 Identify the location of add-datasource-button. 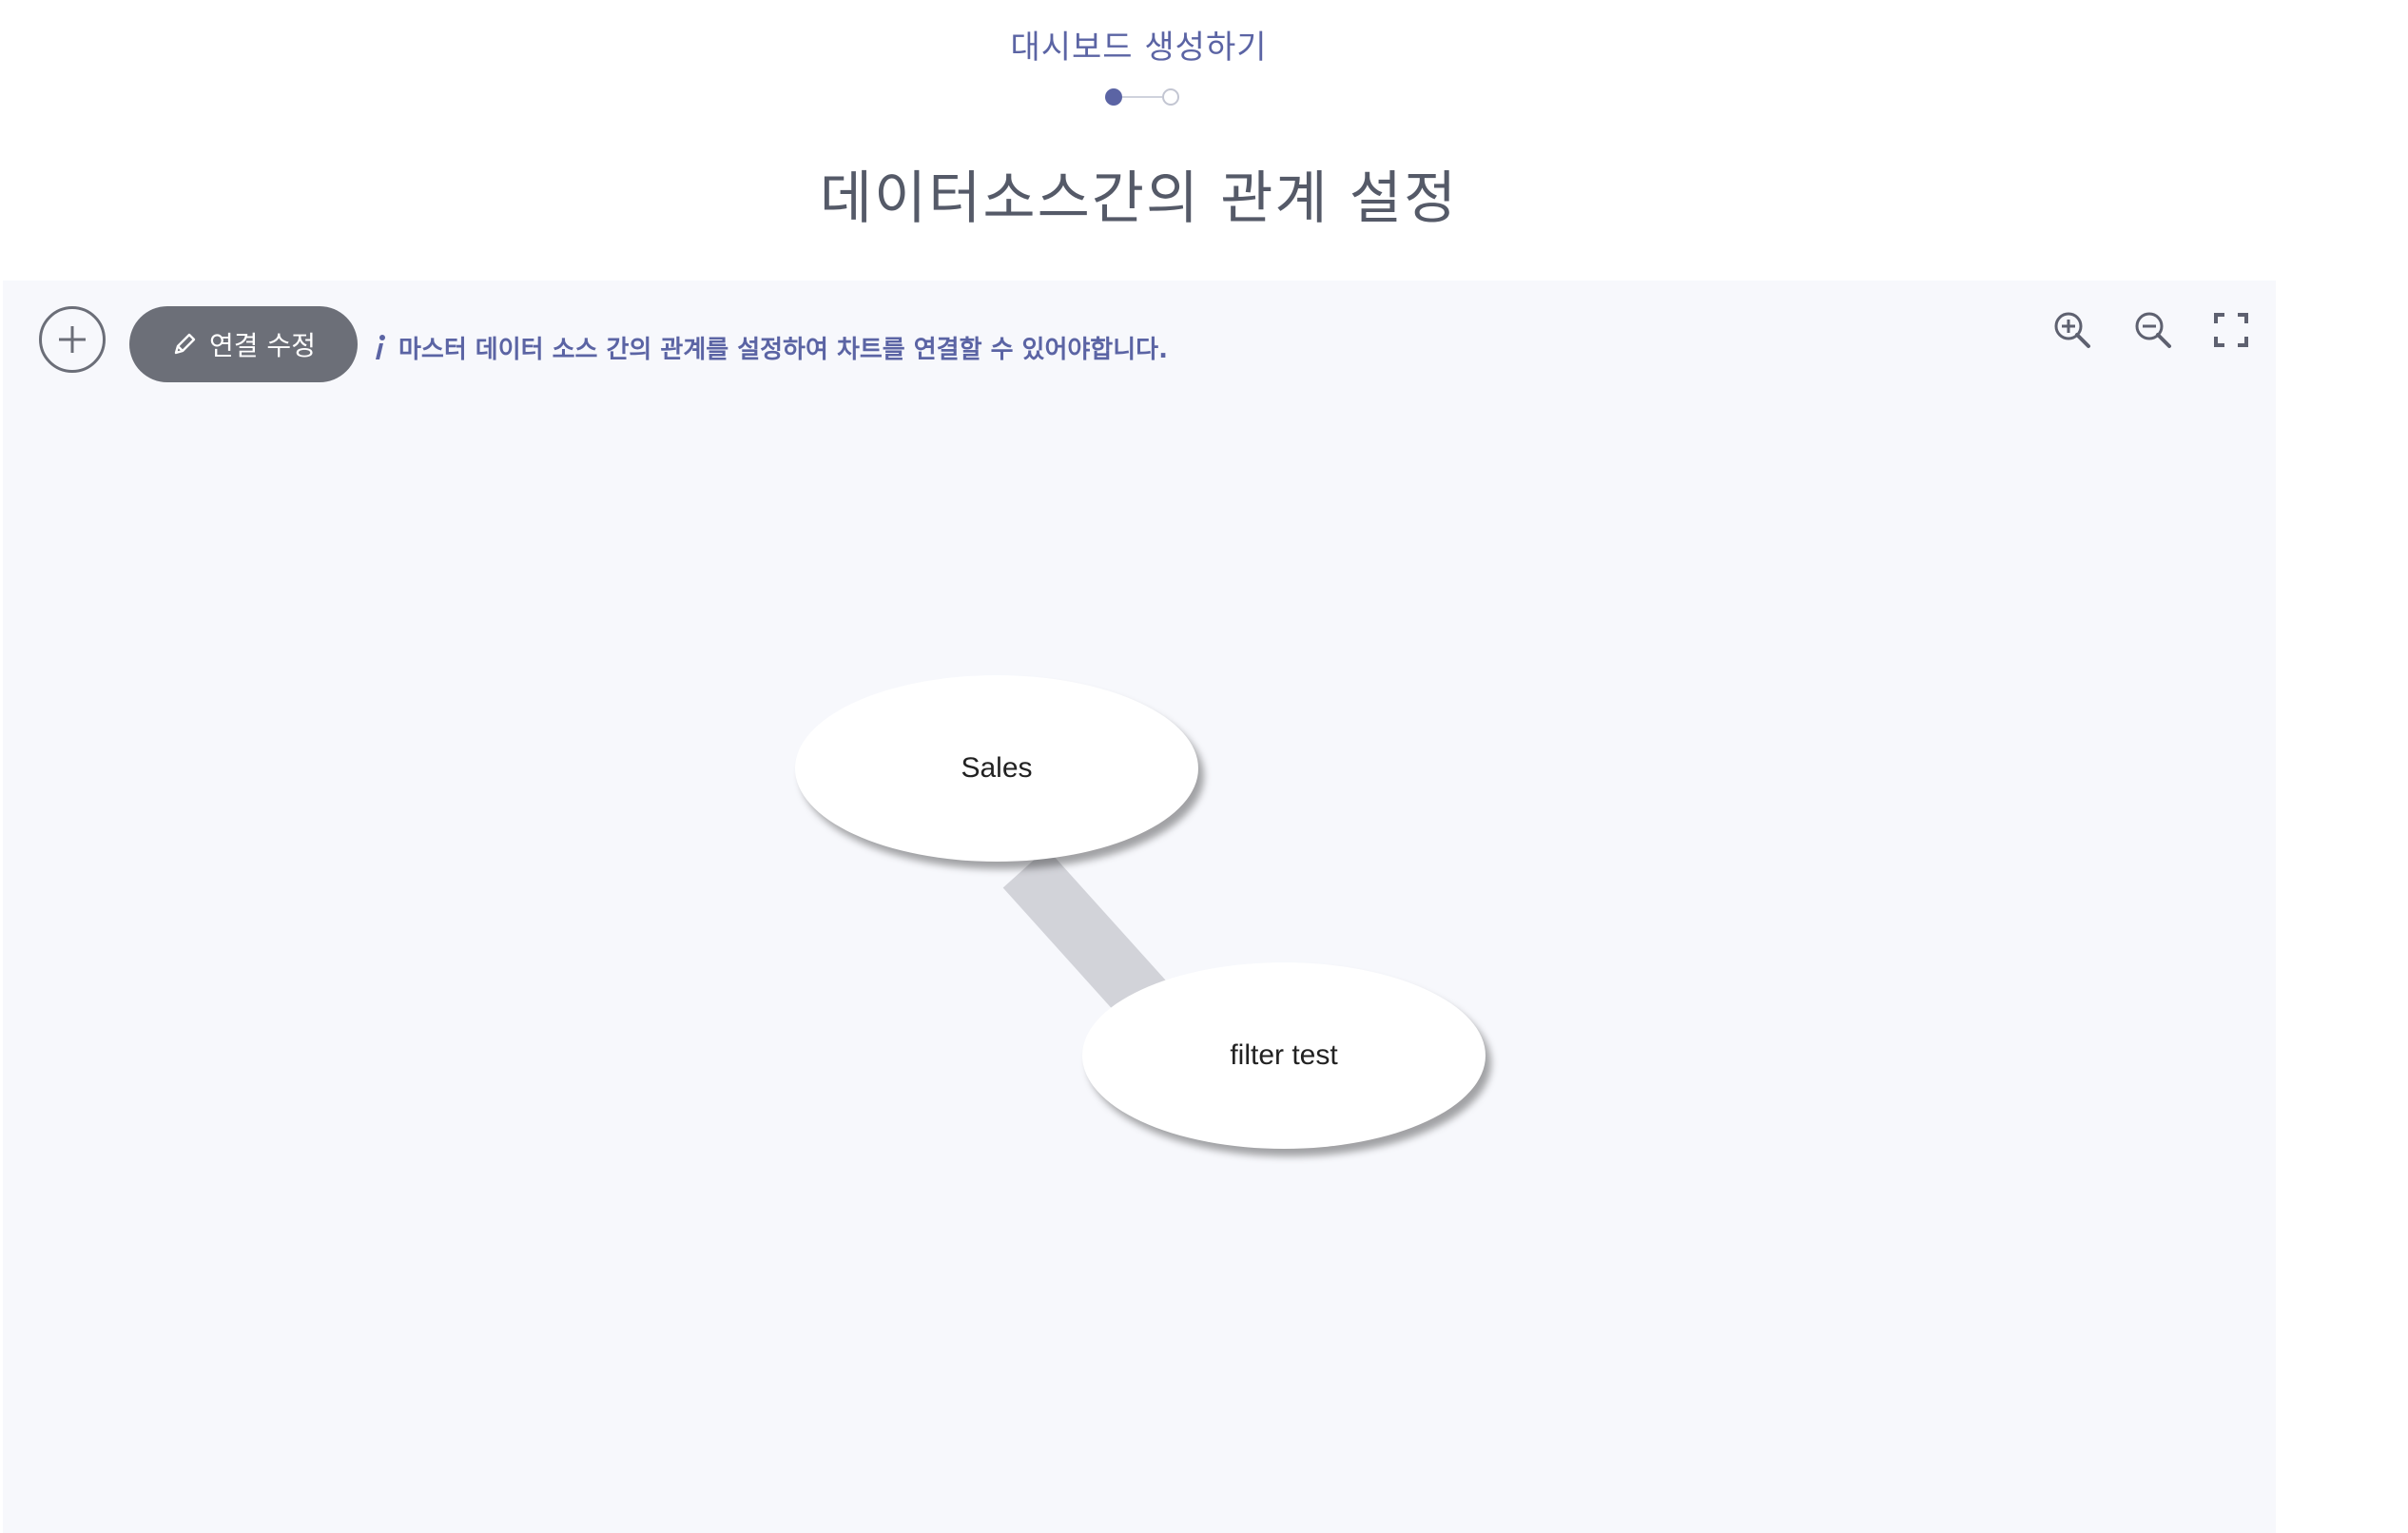
(72, 339).